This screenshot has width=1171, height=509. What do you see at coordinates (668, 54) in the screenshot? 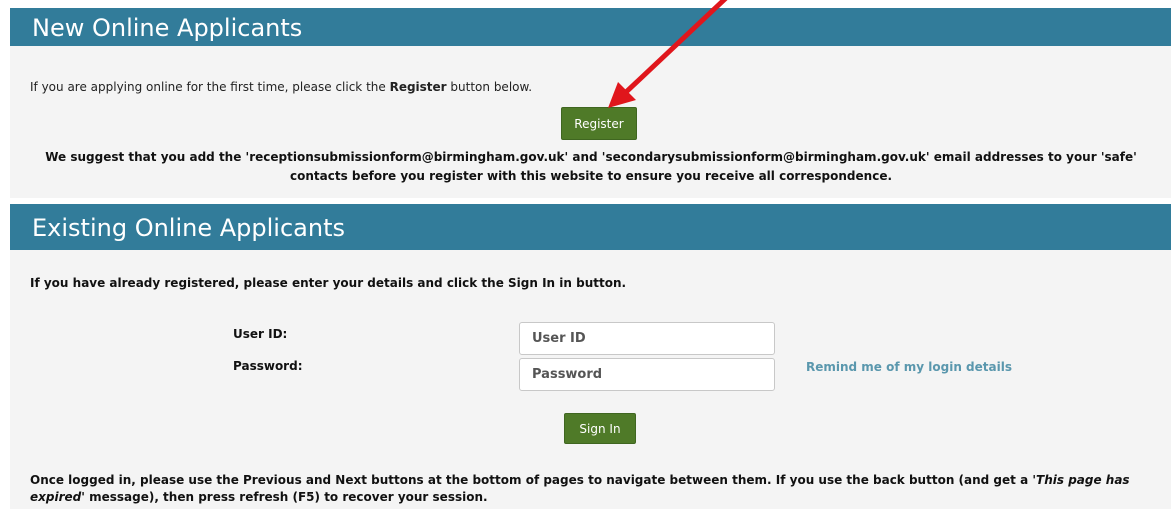
I see `red-arrow-annotation-icon` at bounding box center [668, 54].